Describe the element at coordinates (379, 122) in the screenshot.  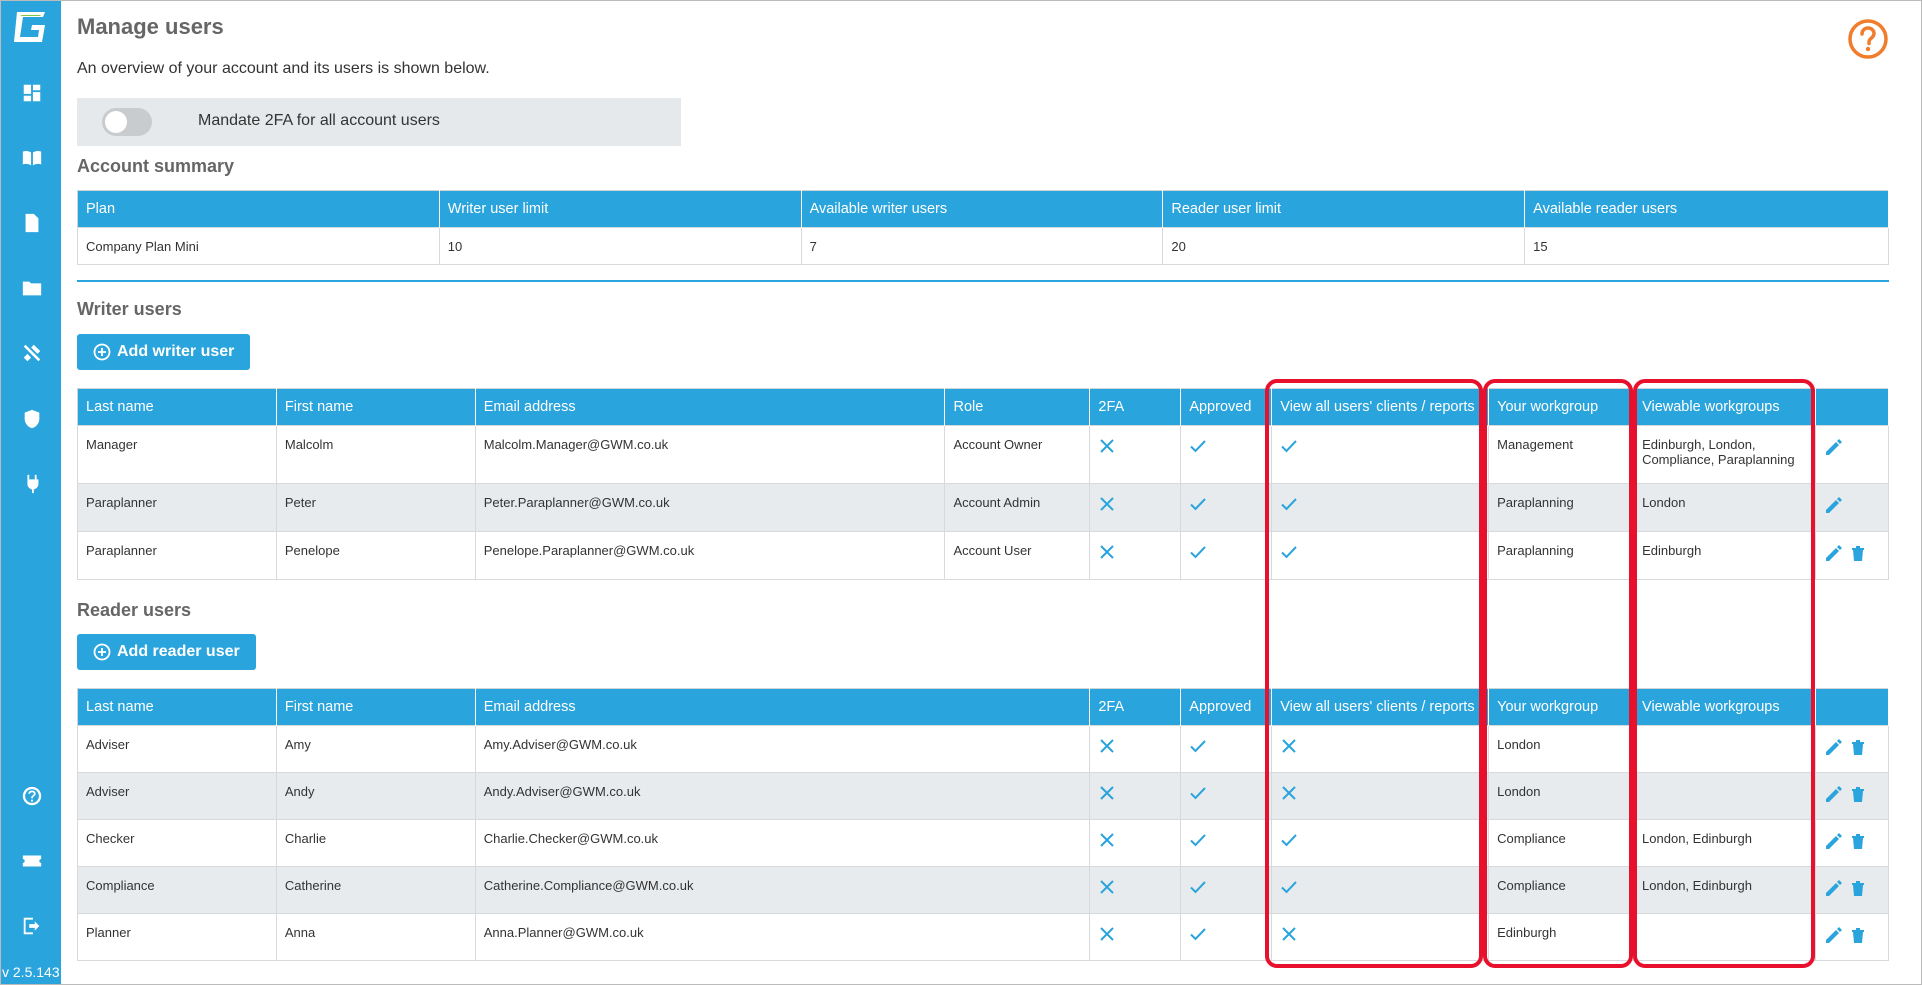
I see `mandate-2fa-panel: Mandate 2FA for all account users` at that location.